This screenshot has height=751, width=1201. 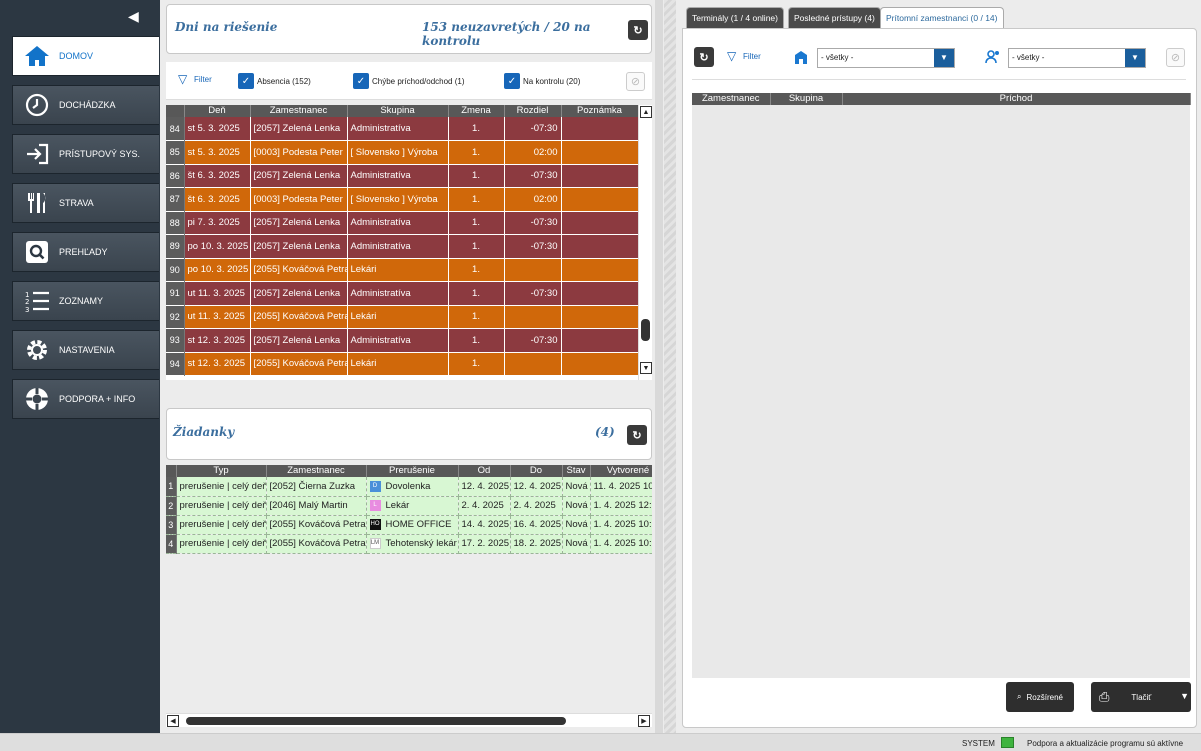 I want to click on sidebar-item-podpora-info: PODPORA + INFO, so click(x=85, y=399).